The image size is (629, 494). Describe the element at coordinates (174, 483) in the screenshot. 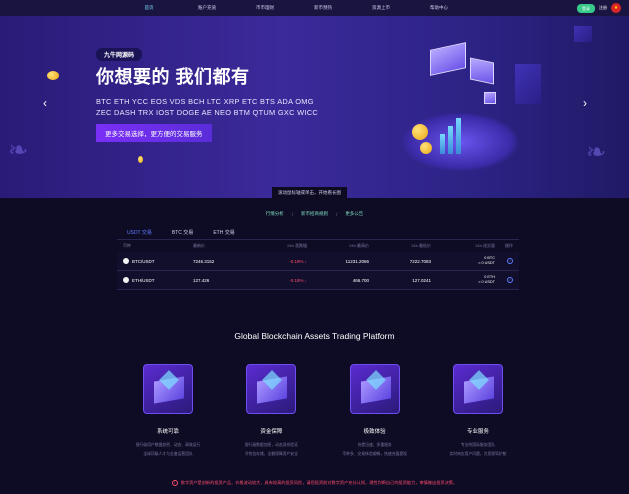

I see `warning-icon: !` at that location.